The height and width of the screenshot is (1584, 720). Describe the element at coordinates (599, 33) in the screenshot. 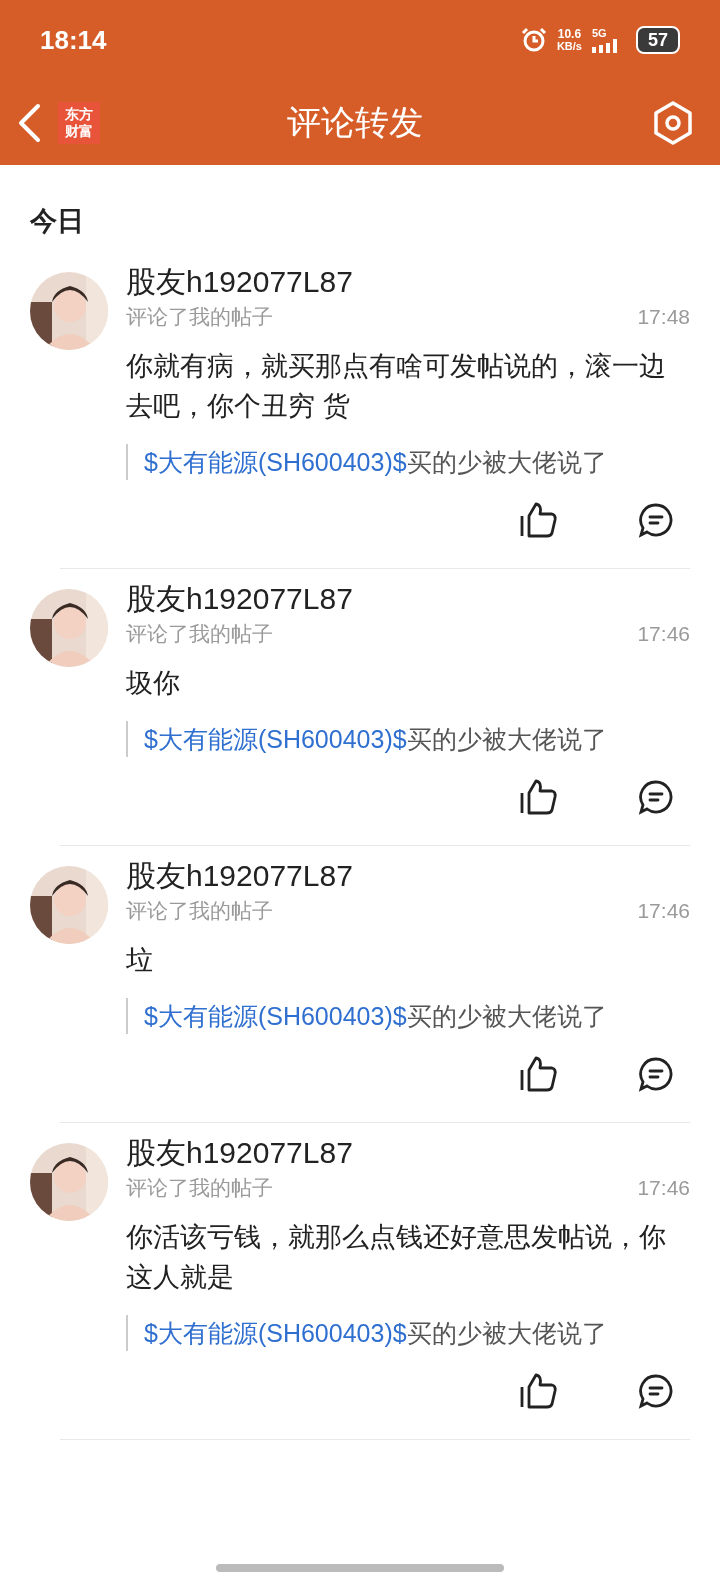

I see `network-type: 5G` at that location.